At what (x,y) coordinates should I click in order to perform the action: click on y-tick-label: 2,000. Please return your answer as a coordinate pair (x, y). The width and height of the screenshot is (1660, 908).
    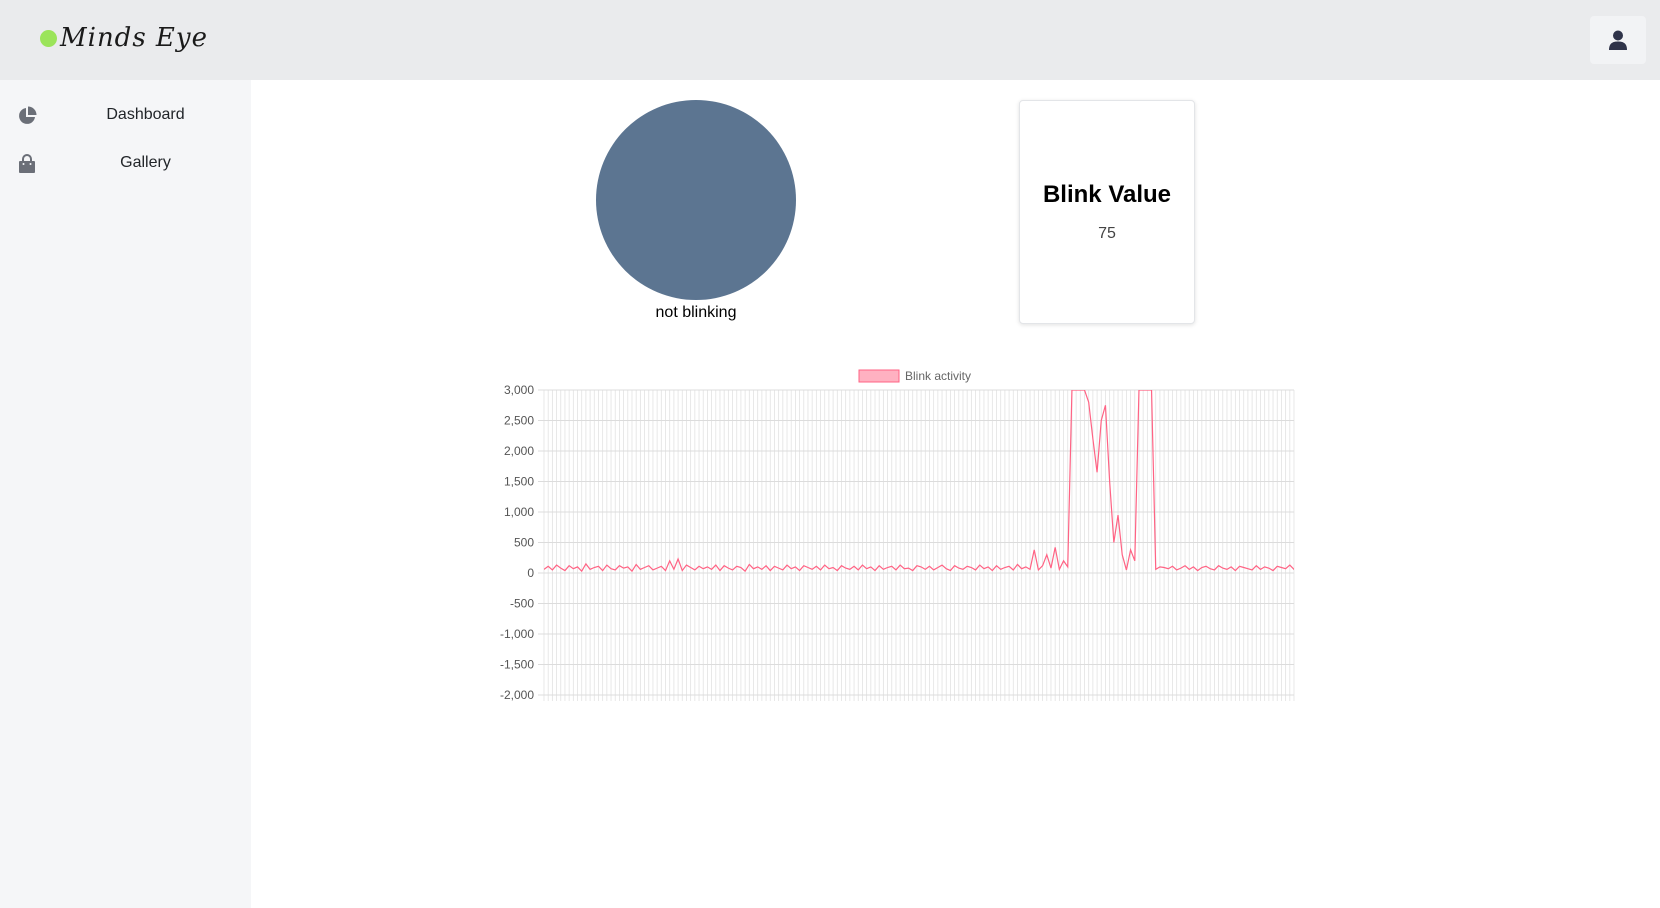
    Looking at the image, I should click on (519, 451).